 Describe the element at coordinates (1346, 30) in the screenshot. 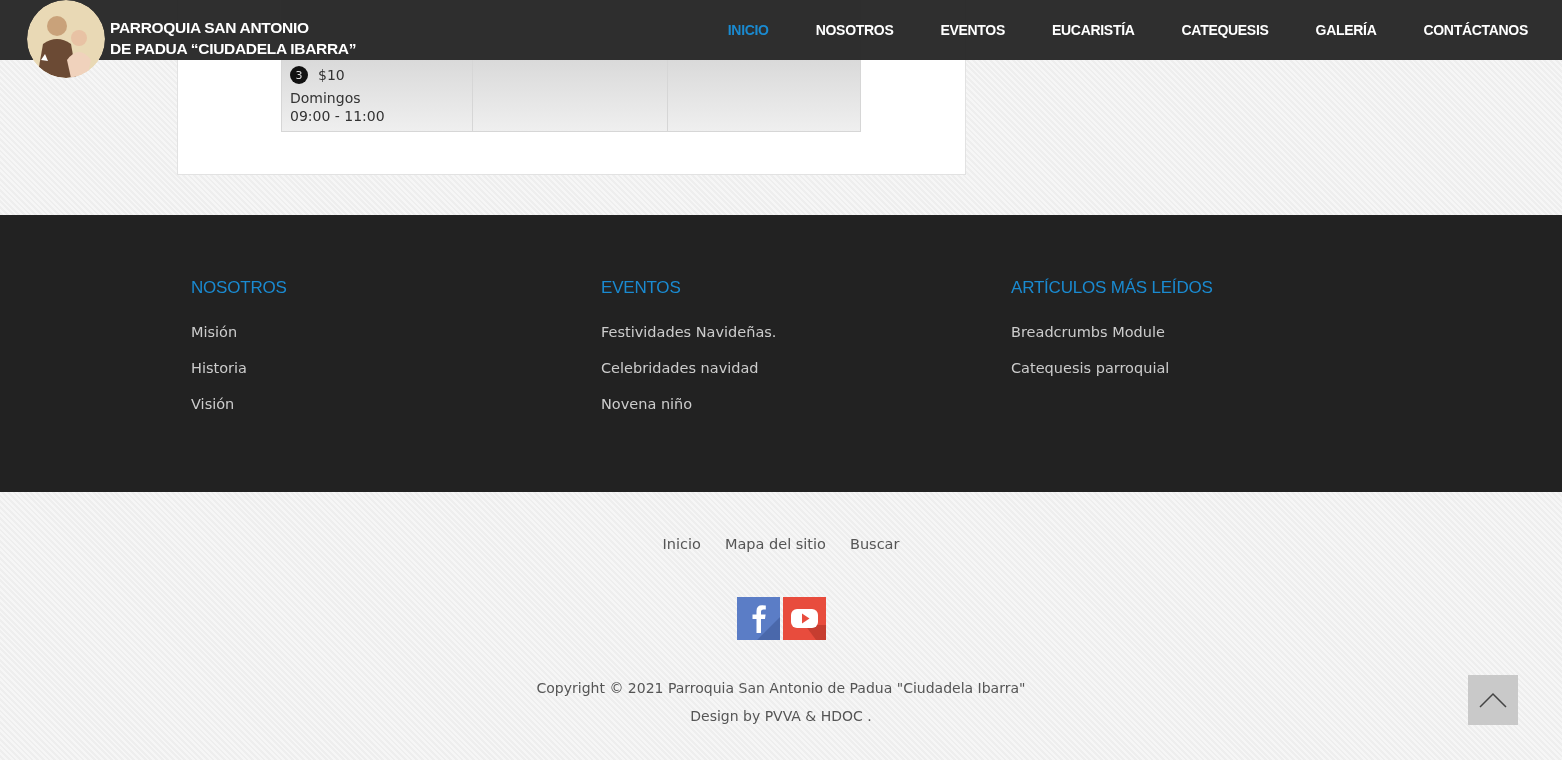

I see `nav-link: GALERÍA` at that location.